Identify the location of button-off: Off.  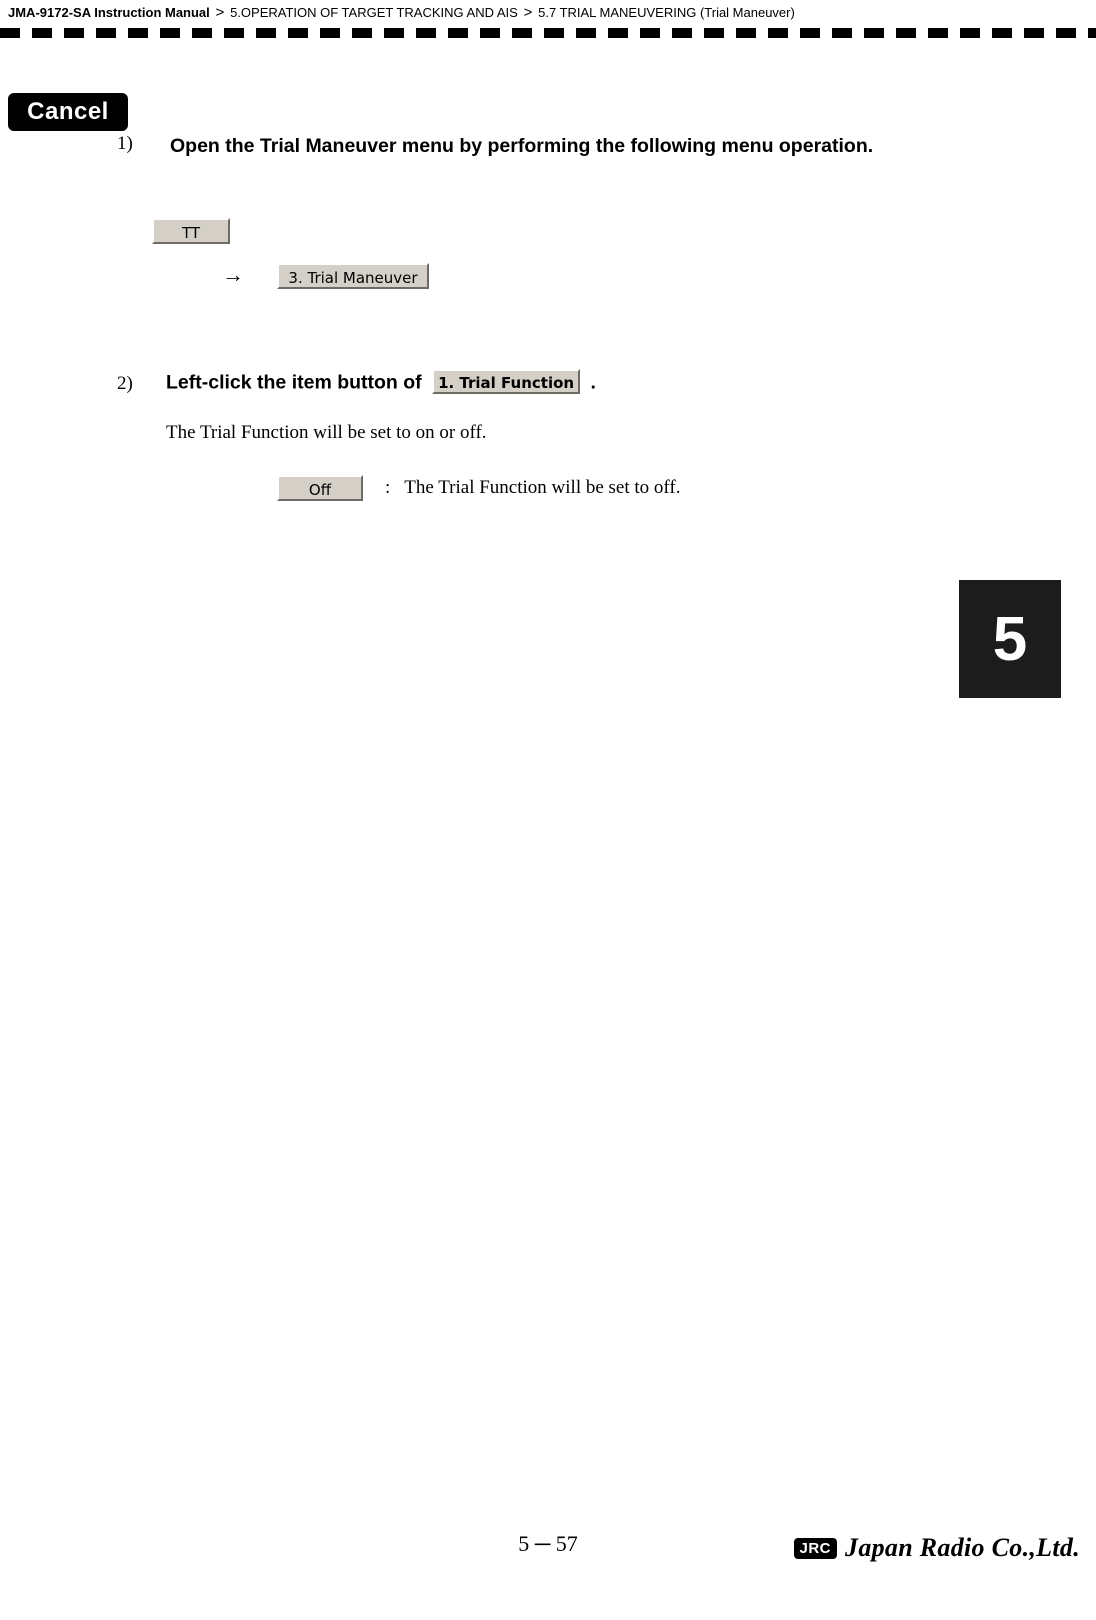
(320, 488).